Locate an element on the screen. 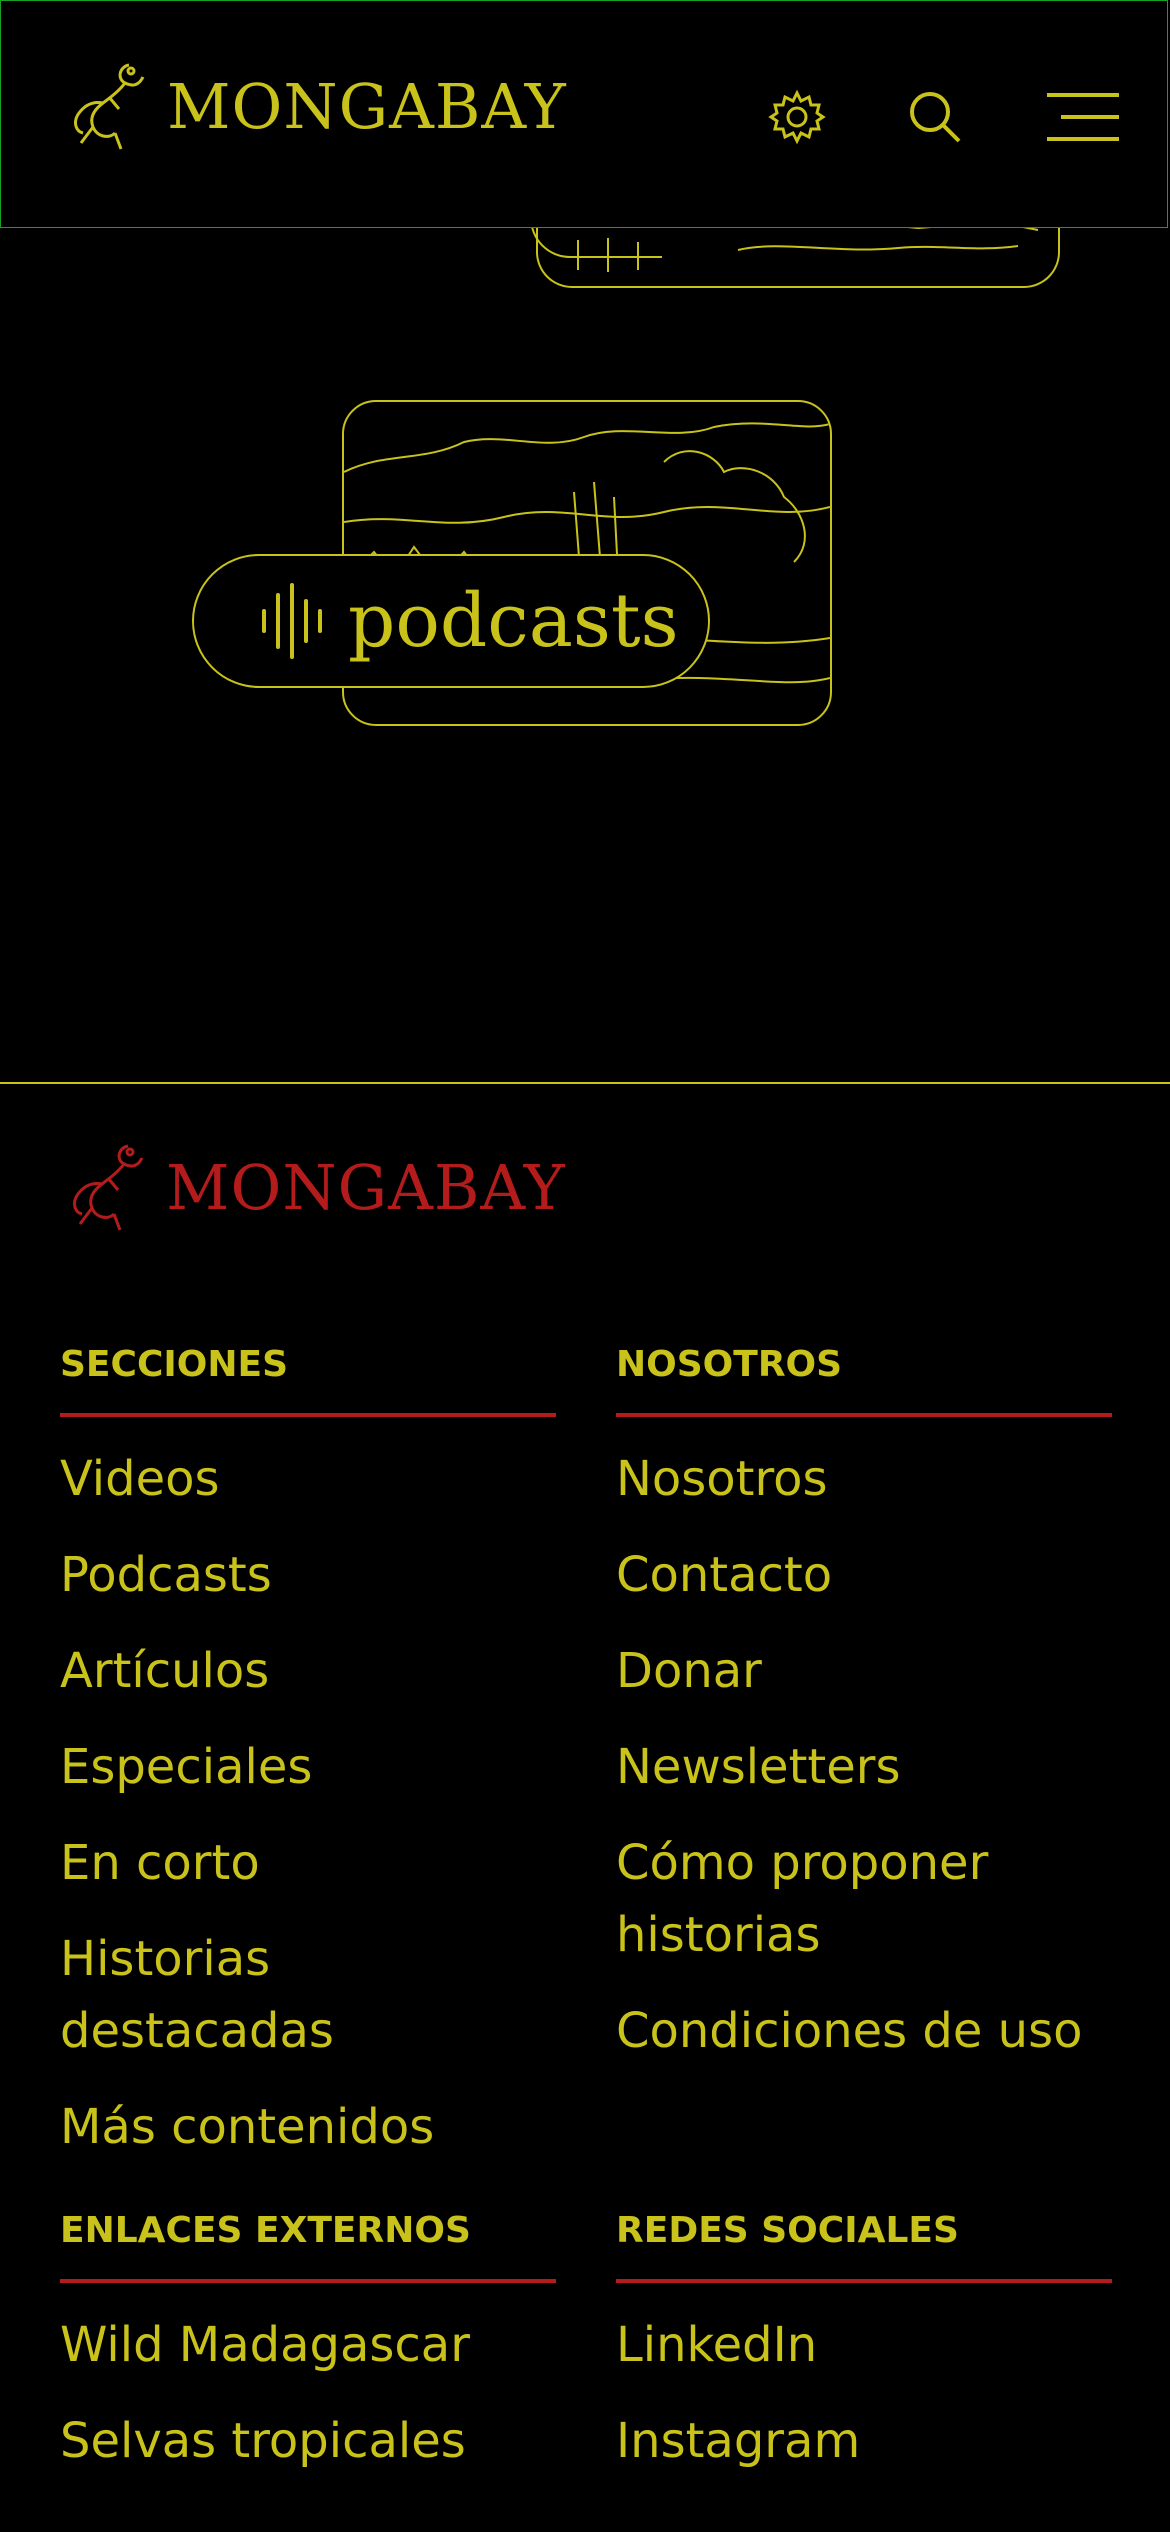  sound-wave-icon is located at coordinates (292, 621).